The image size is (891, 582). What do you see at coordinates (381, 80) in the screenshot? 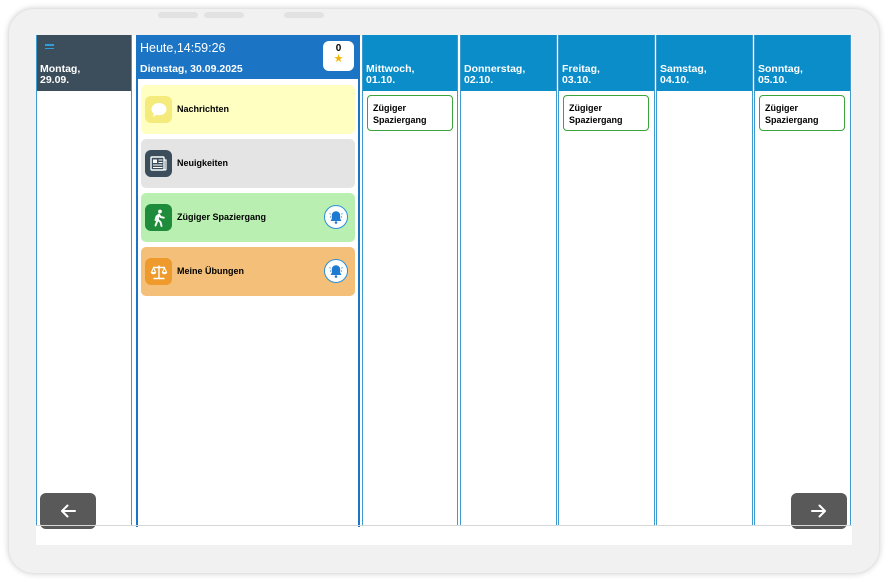
I see `day-date: 01.10.` at bounding box center [381, 80].